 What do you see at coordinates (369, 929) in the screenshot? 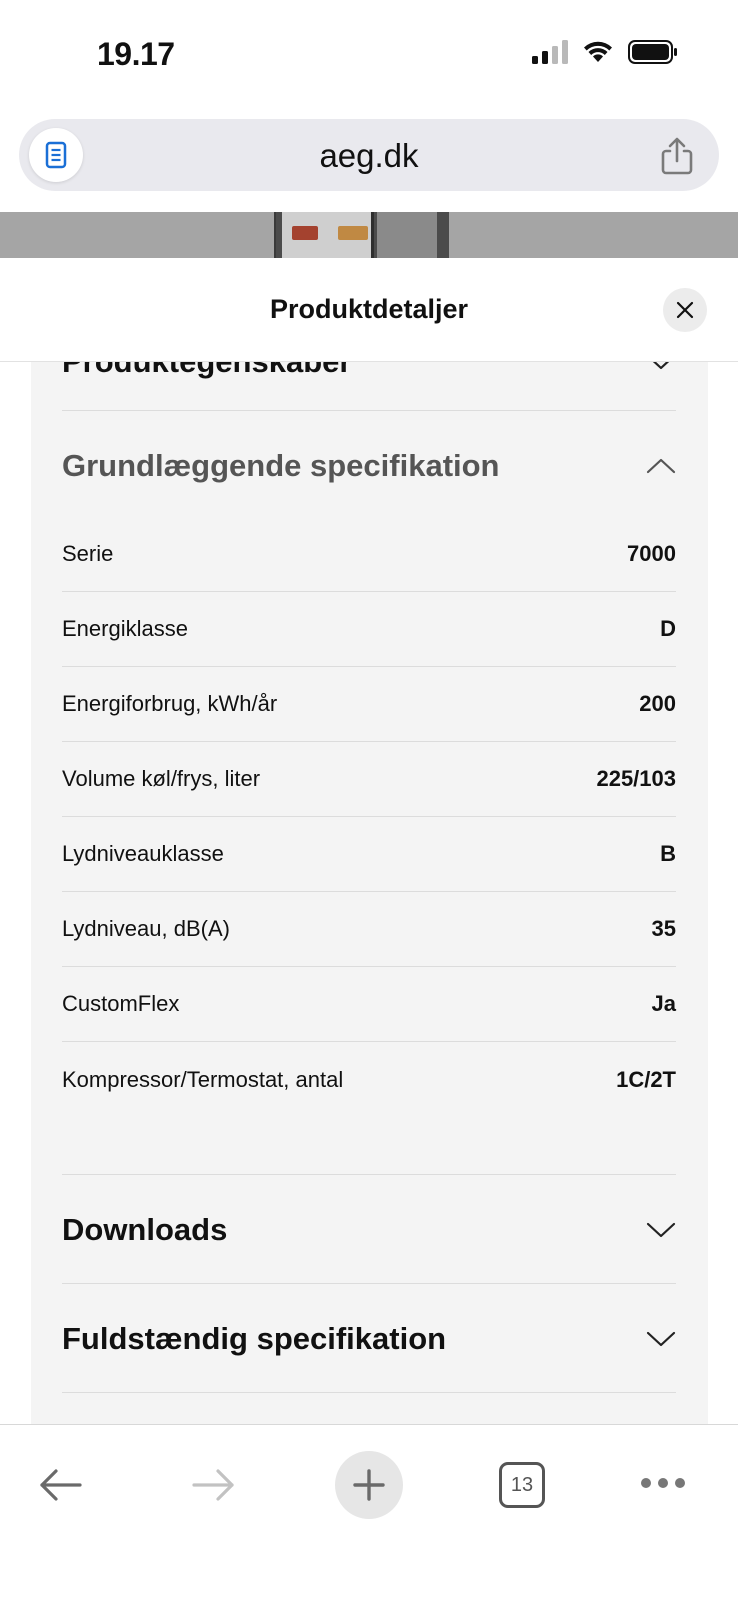
I see `spec-row: Lydniveau, dB(A) 35` at bounding box center [369, 929].